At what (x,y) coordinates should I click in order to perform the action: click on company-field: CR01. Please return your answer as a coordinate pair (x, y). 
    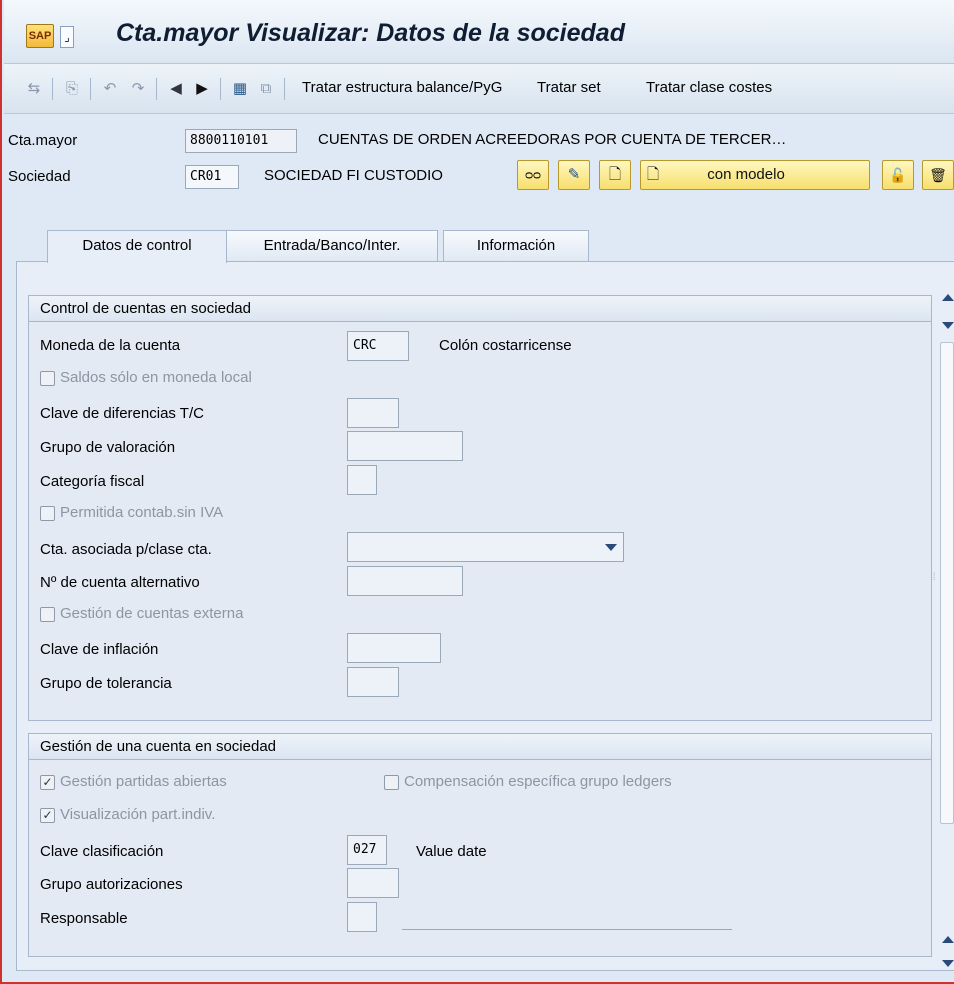
    Looking at the image, I should click on (212, 177).